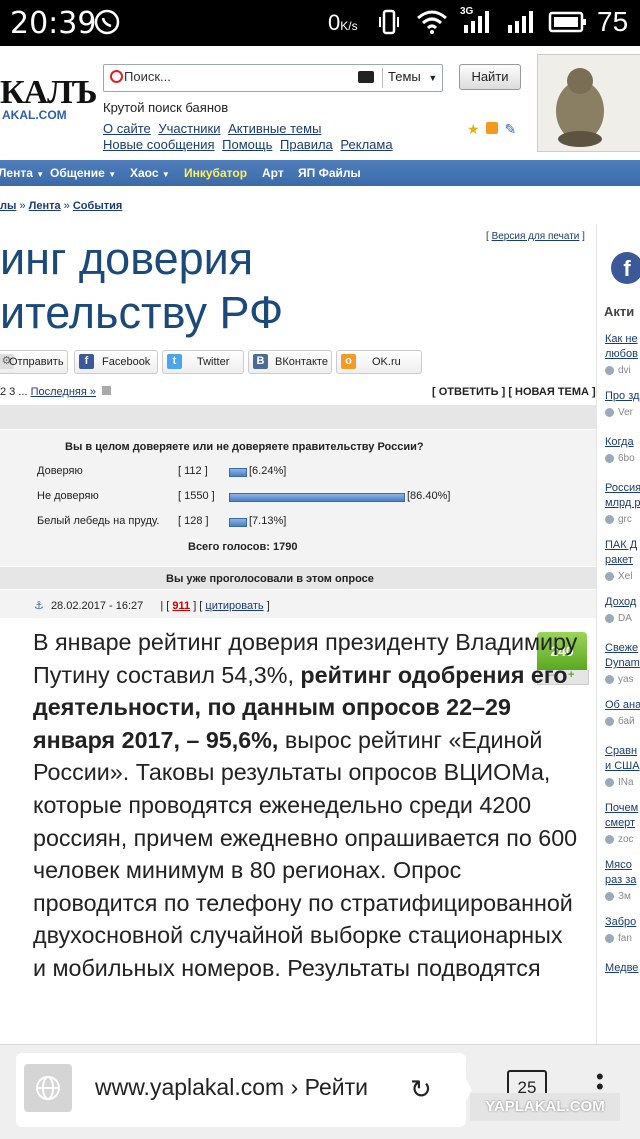 This screenshot has height=1139, width=640. Describe the element at coordinates (619, 412) in the screenshot. I see `sidebar-topic-author: Ver` at that location.